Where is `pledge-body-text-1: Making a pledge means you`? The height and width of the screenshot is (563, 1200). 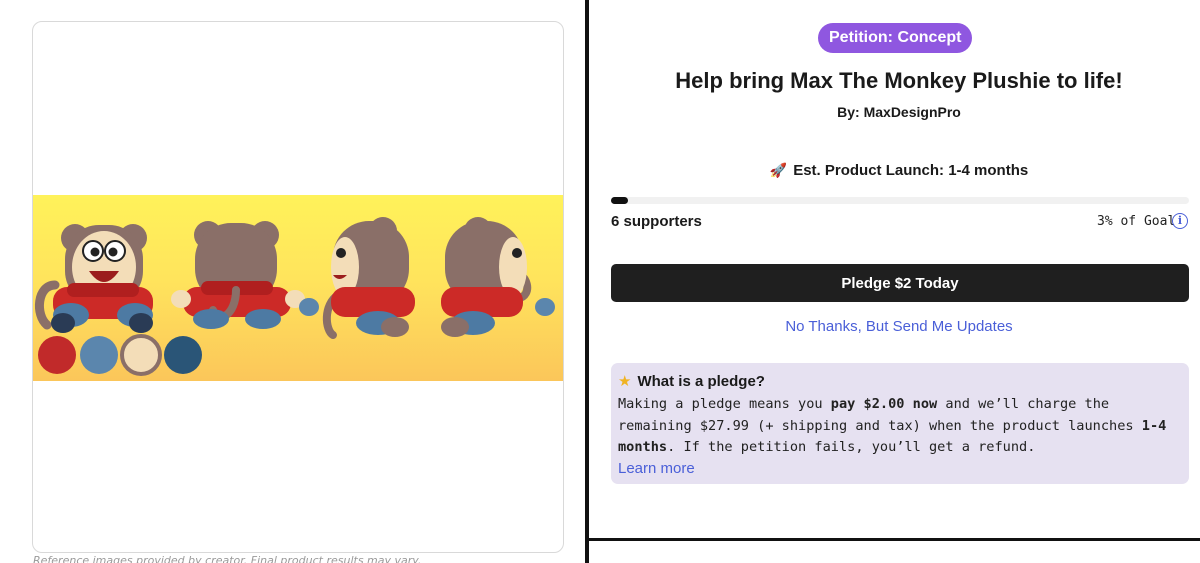
pledge-body-text-1: Making a pledge means you is located at coordinates (724, 404).